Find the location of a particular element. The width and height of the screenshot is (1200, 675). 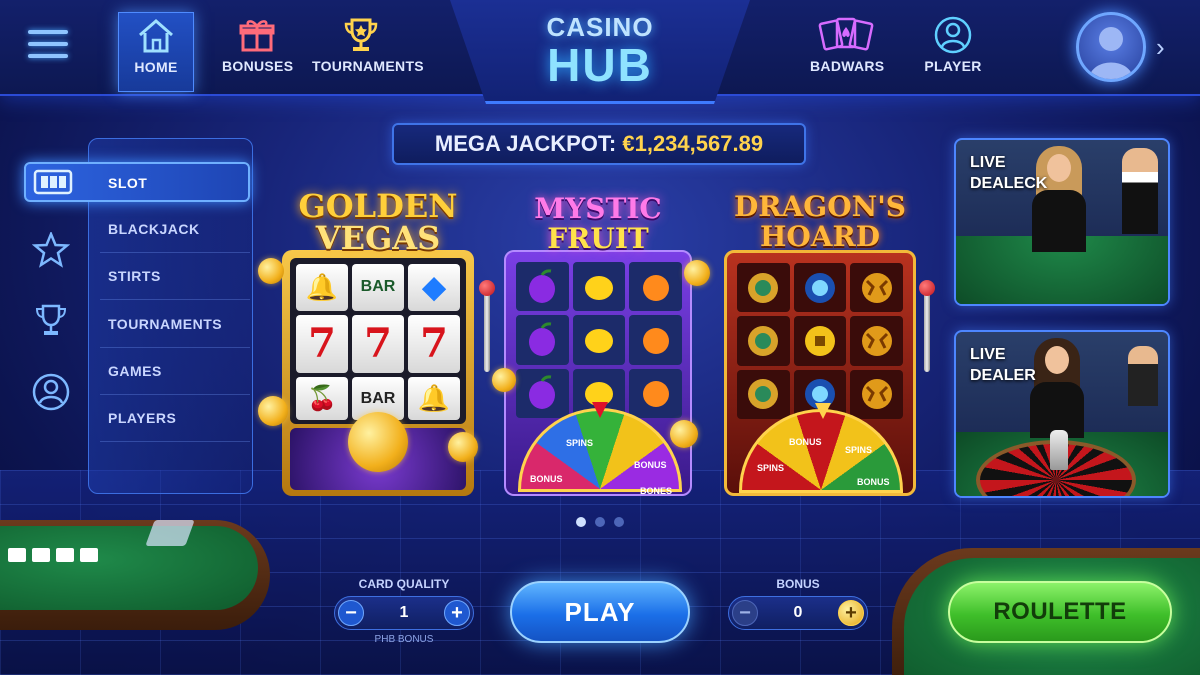

slot-machine-dragons-hoard: SPINS BONUS SPINS BONUS is located at coordinates (820, 373).